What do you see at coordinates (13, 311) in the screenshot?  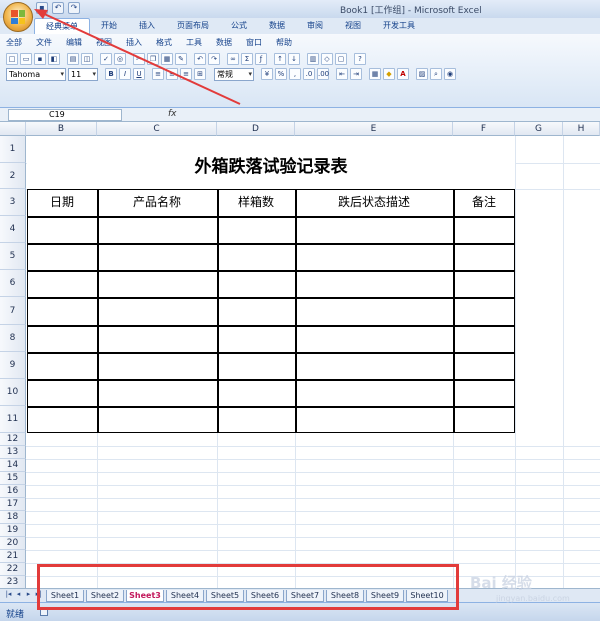 I see `row-header: 7` at bounding box center [13, 311].